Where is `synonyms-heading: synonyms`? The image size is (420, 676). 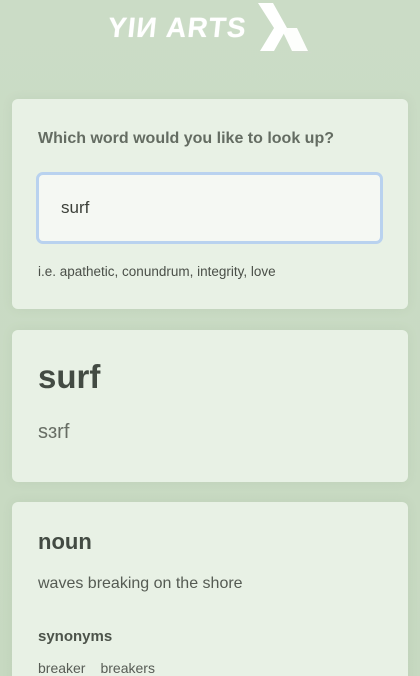
synonyms-heading: synonyms is located at coordinates (75, 636).